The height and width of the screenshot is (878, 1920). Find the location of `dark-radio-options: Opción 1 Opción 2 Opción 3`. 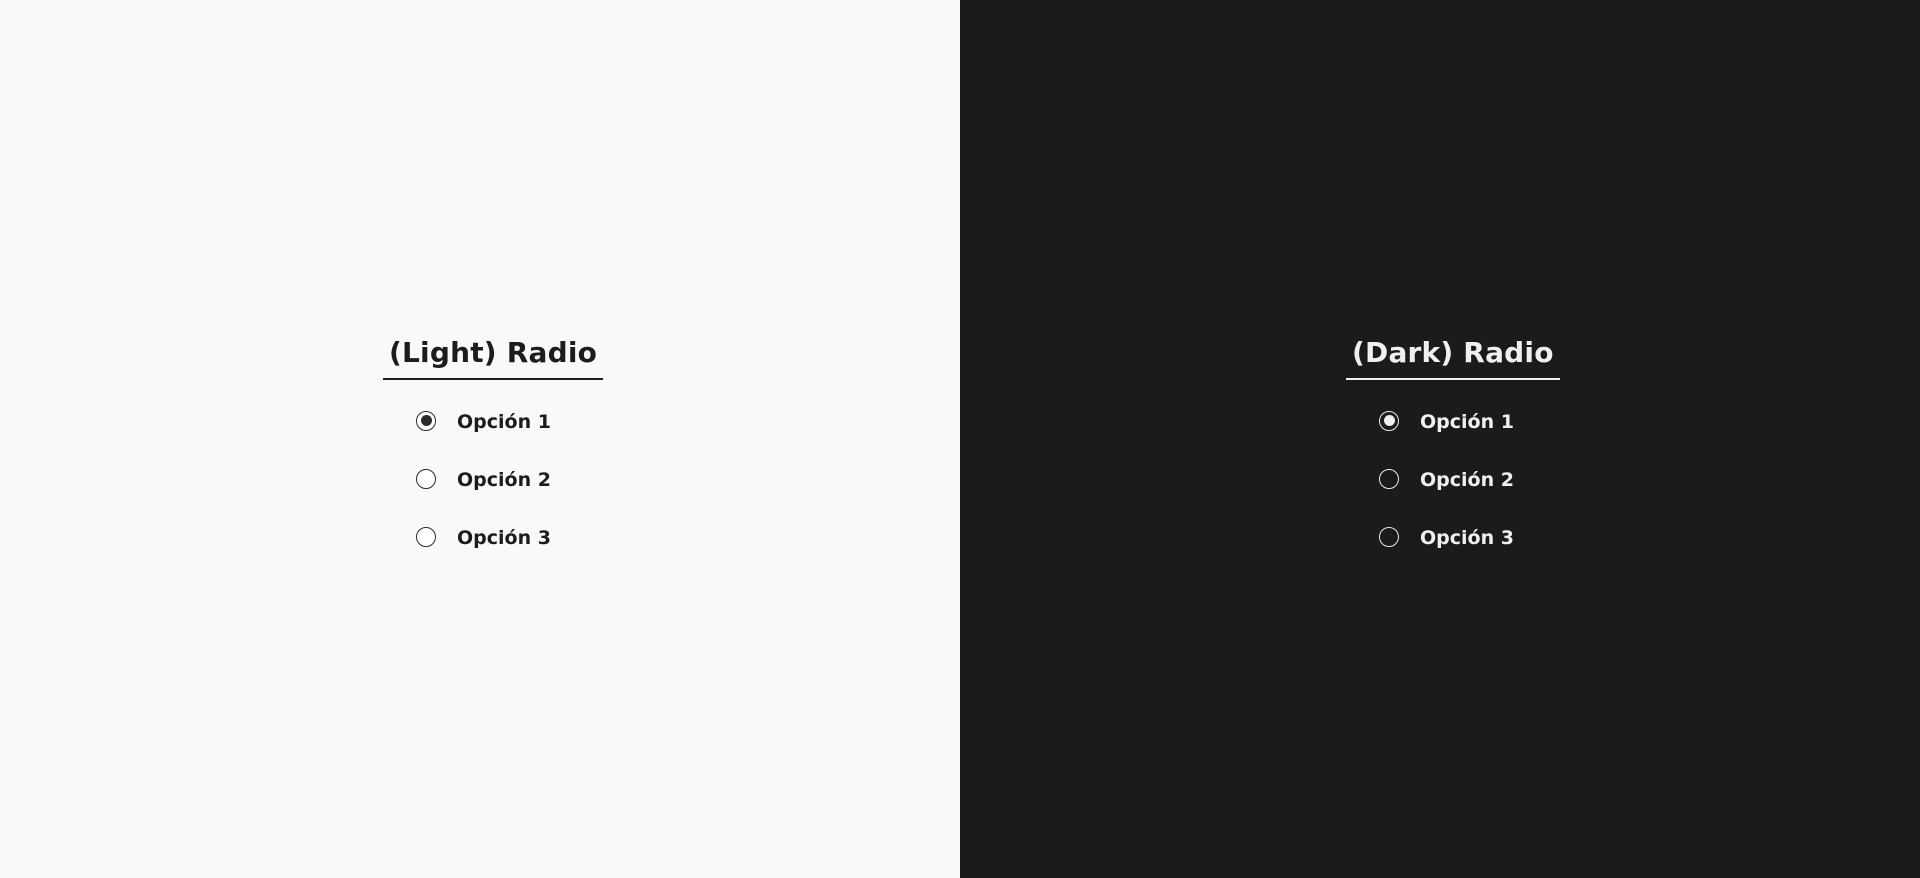

dark-radio-options: Opción 1 Opción 2 Opción 3 is located at coordinates (1430, 480).